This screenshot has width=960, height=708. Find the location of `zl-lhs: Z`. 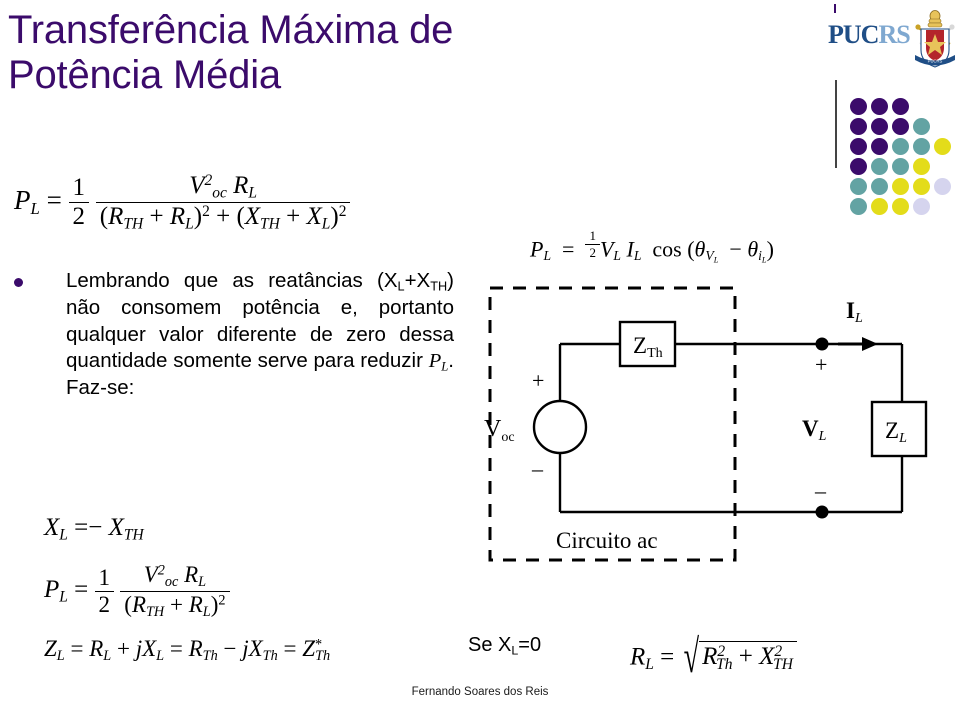

zl-lhs: Z is located at coordinates (50, 648).